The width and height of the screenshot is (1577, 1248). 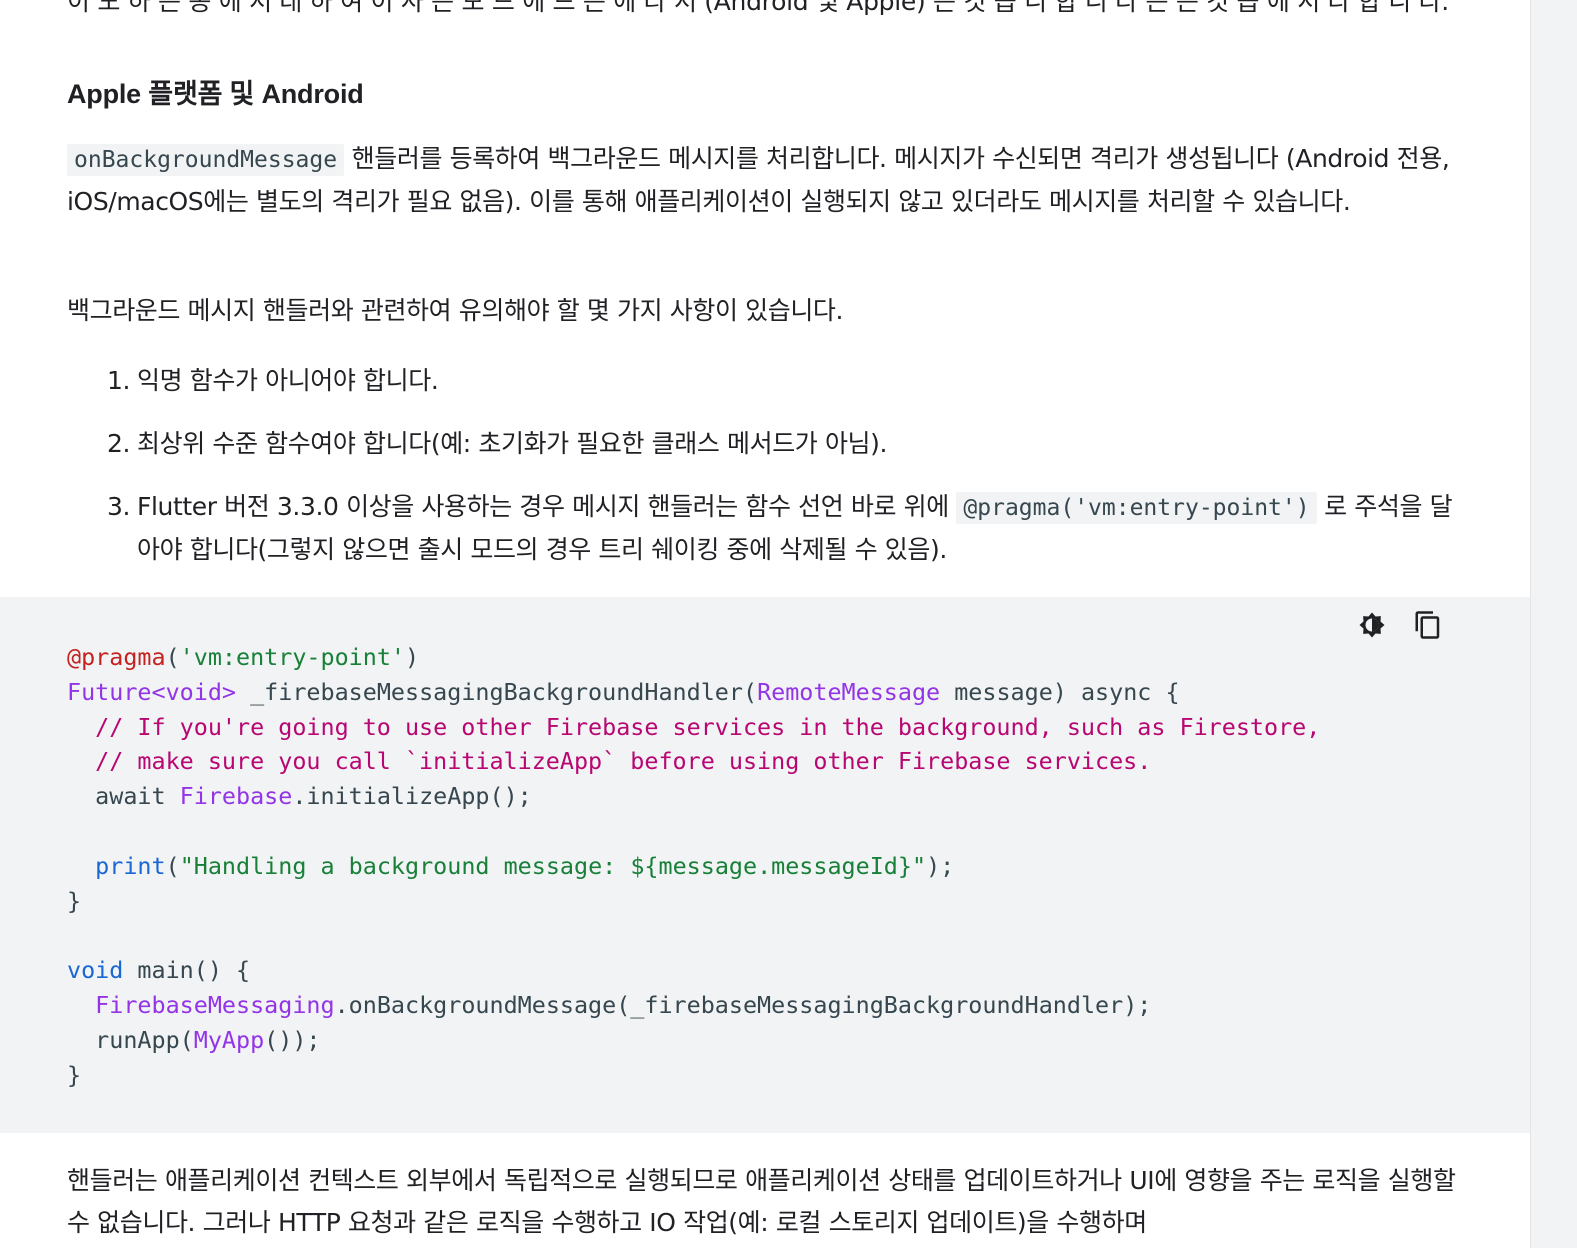 What do you see at coordinates (236, 796) in the screenshot?
I see `code-token: Firebase` at bounding box center [236, 796].